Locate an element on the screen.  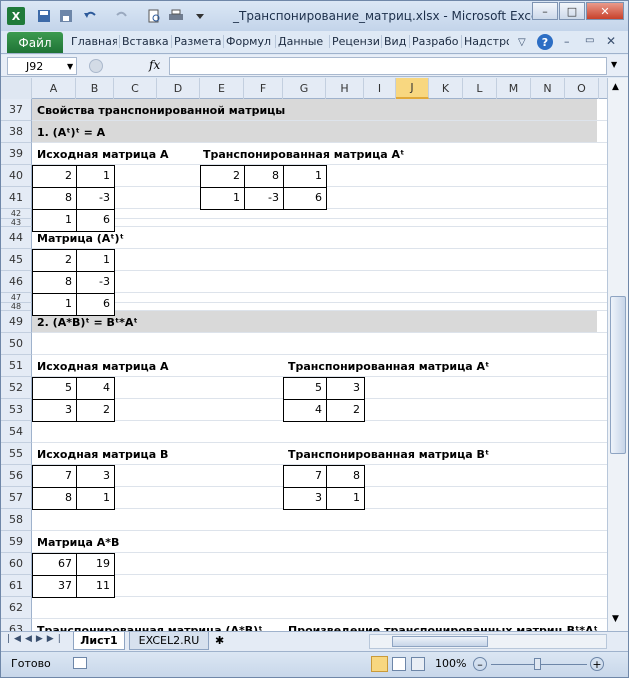
row-header-43: 43 is located at coordinates (16, 222).